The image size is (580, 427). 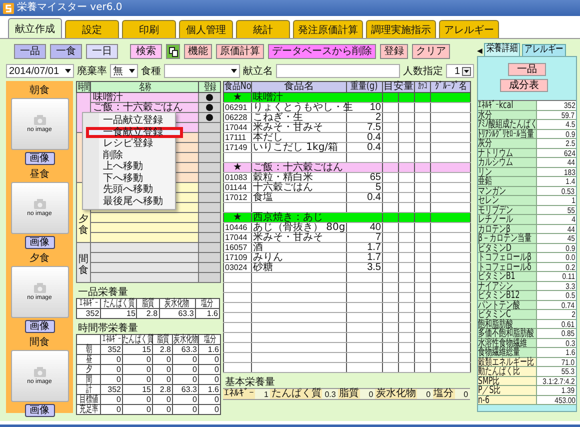 I want to click on meal-label: 昼食, so click(x=40, y=174).